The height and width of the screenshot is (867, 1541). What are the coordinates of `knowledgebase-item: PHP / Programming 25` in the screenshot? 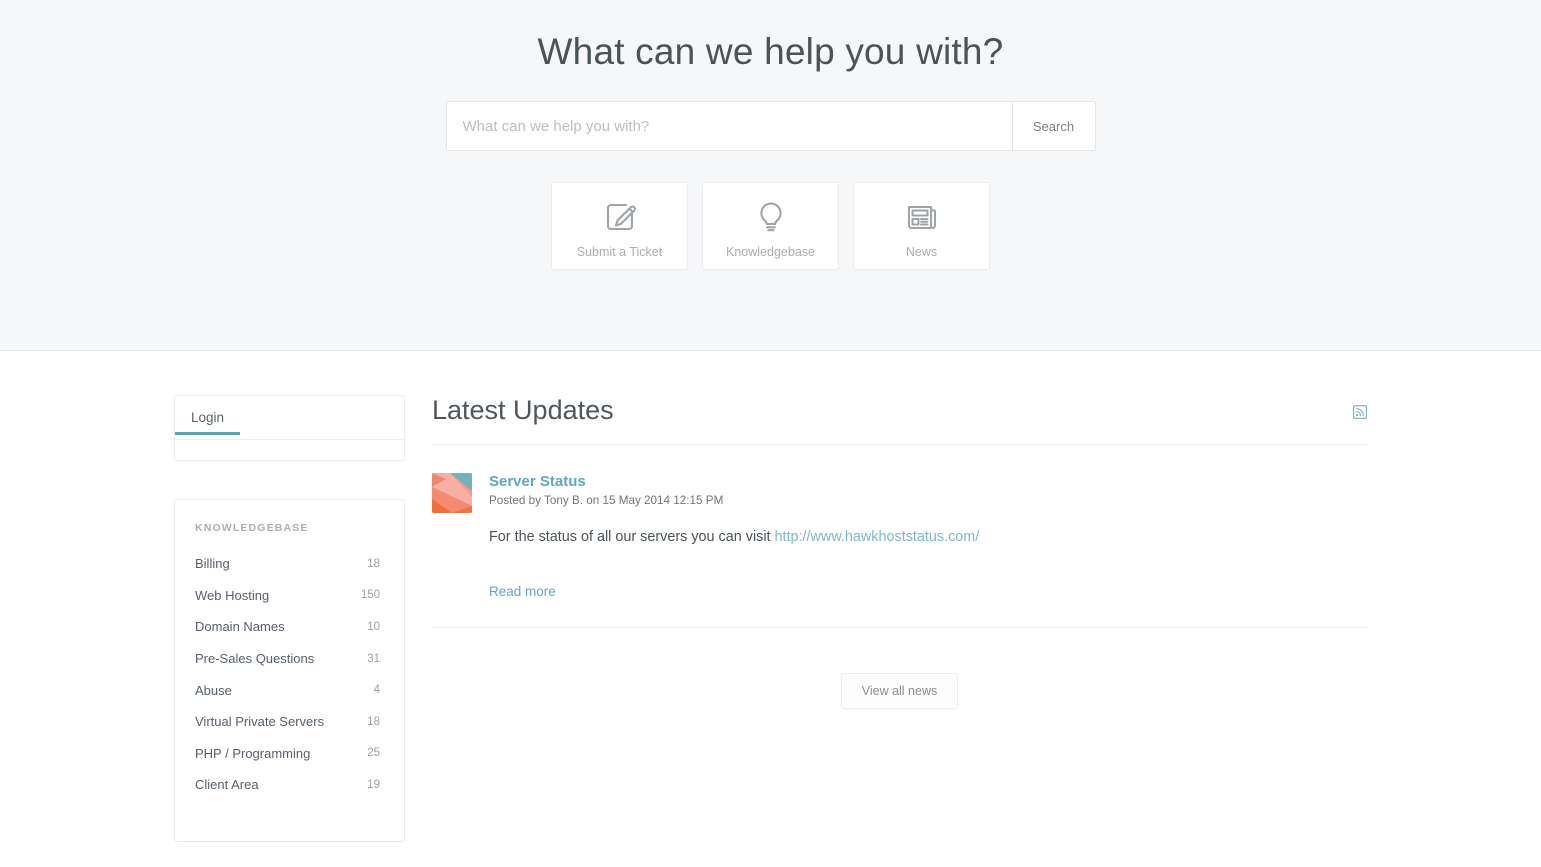 It's located at (289, 754).